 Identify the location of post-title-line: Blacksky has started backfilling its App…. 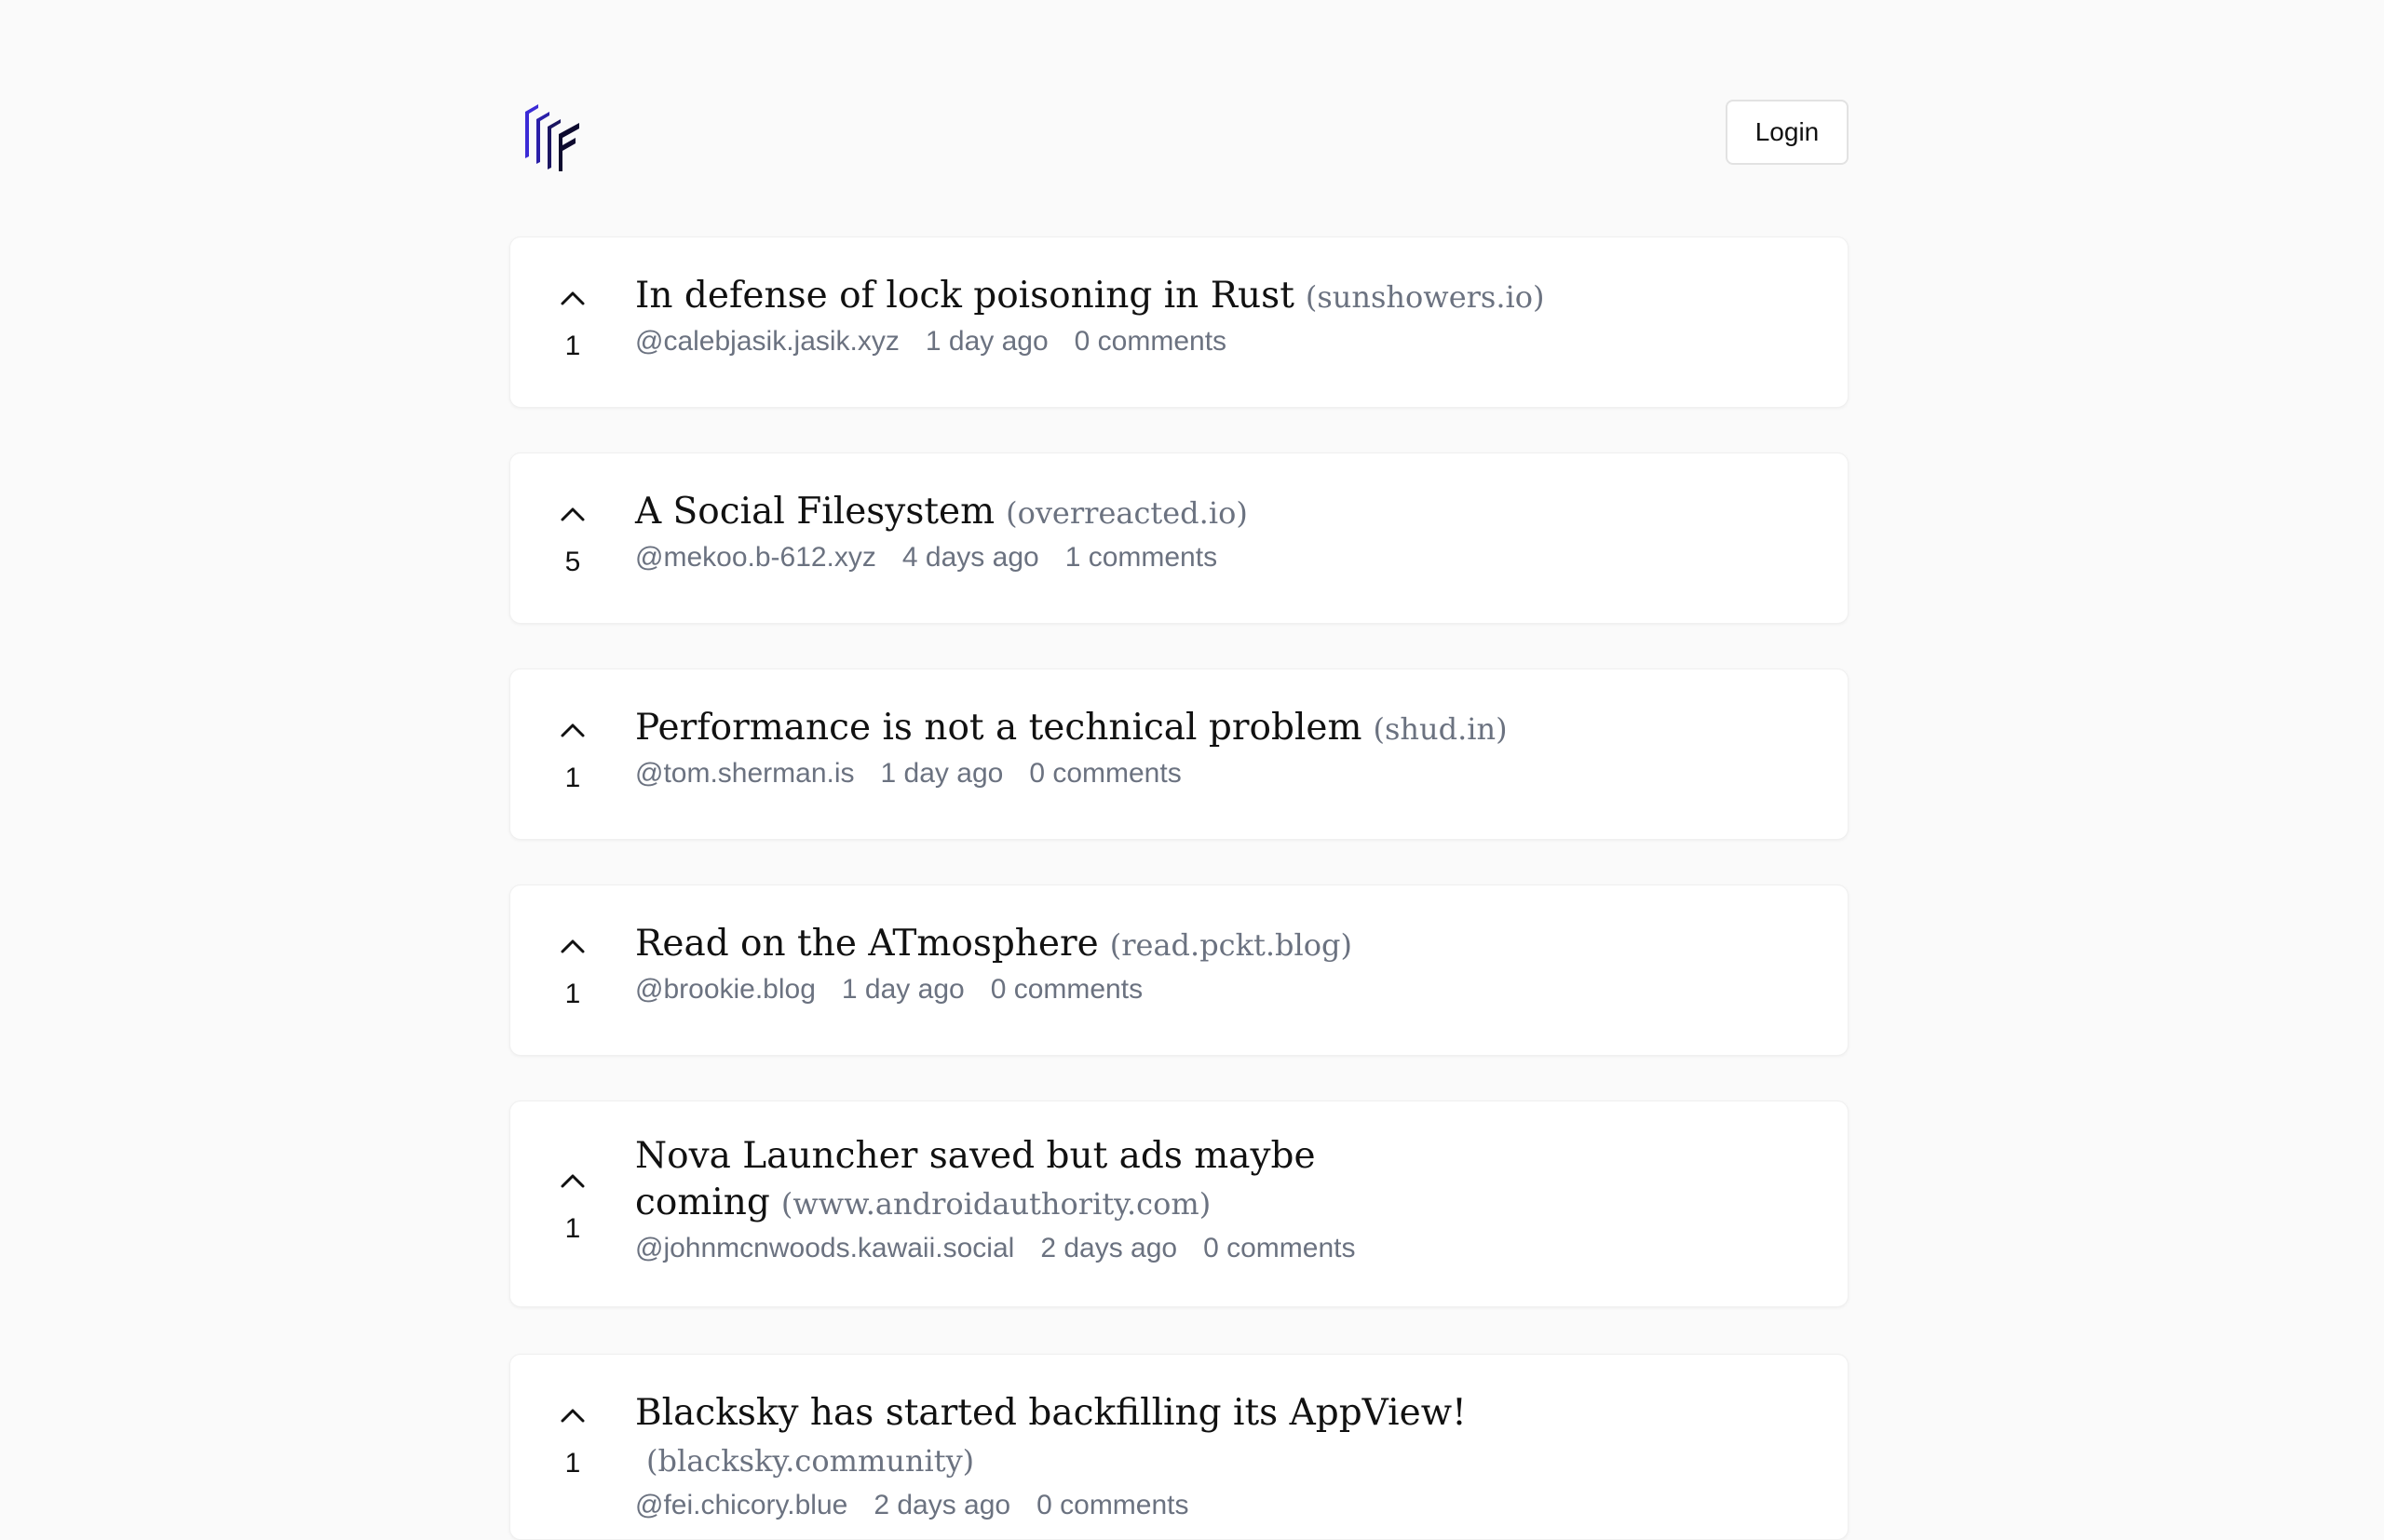
(1213, 1437).